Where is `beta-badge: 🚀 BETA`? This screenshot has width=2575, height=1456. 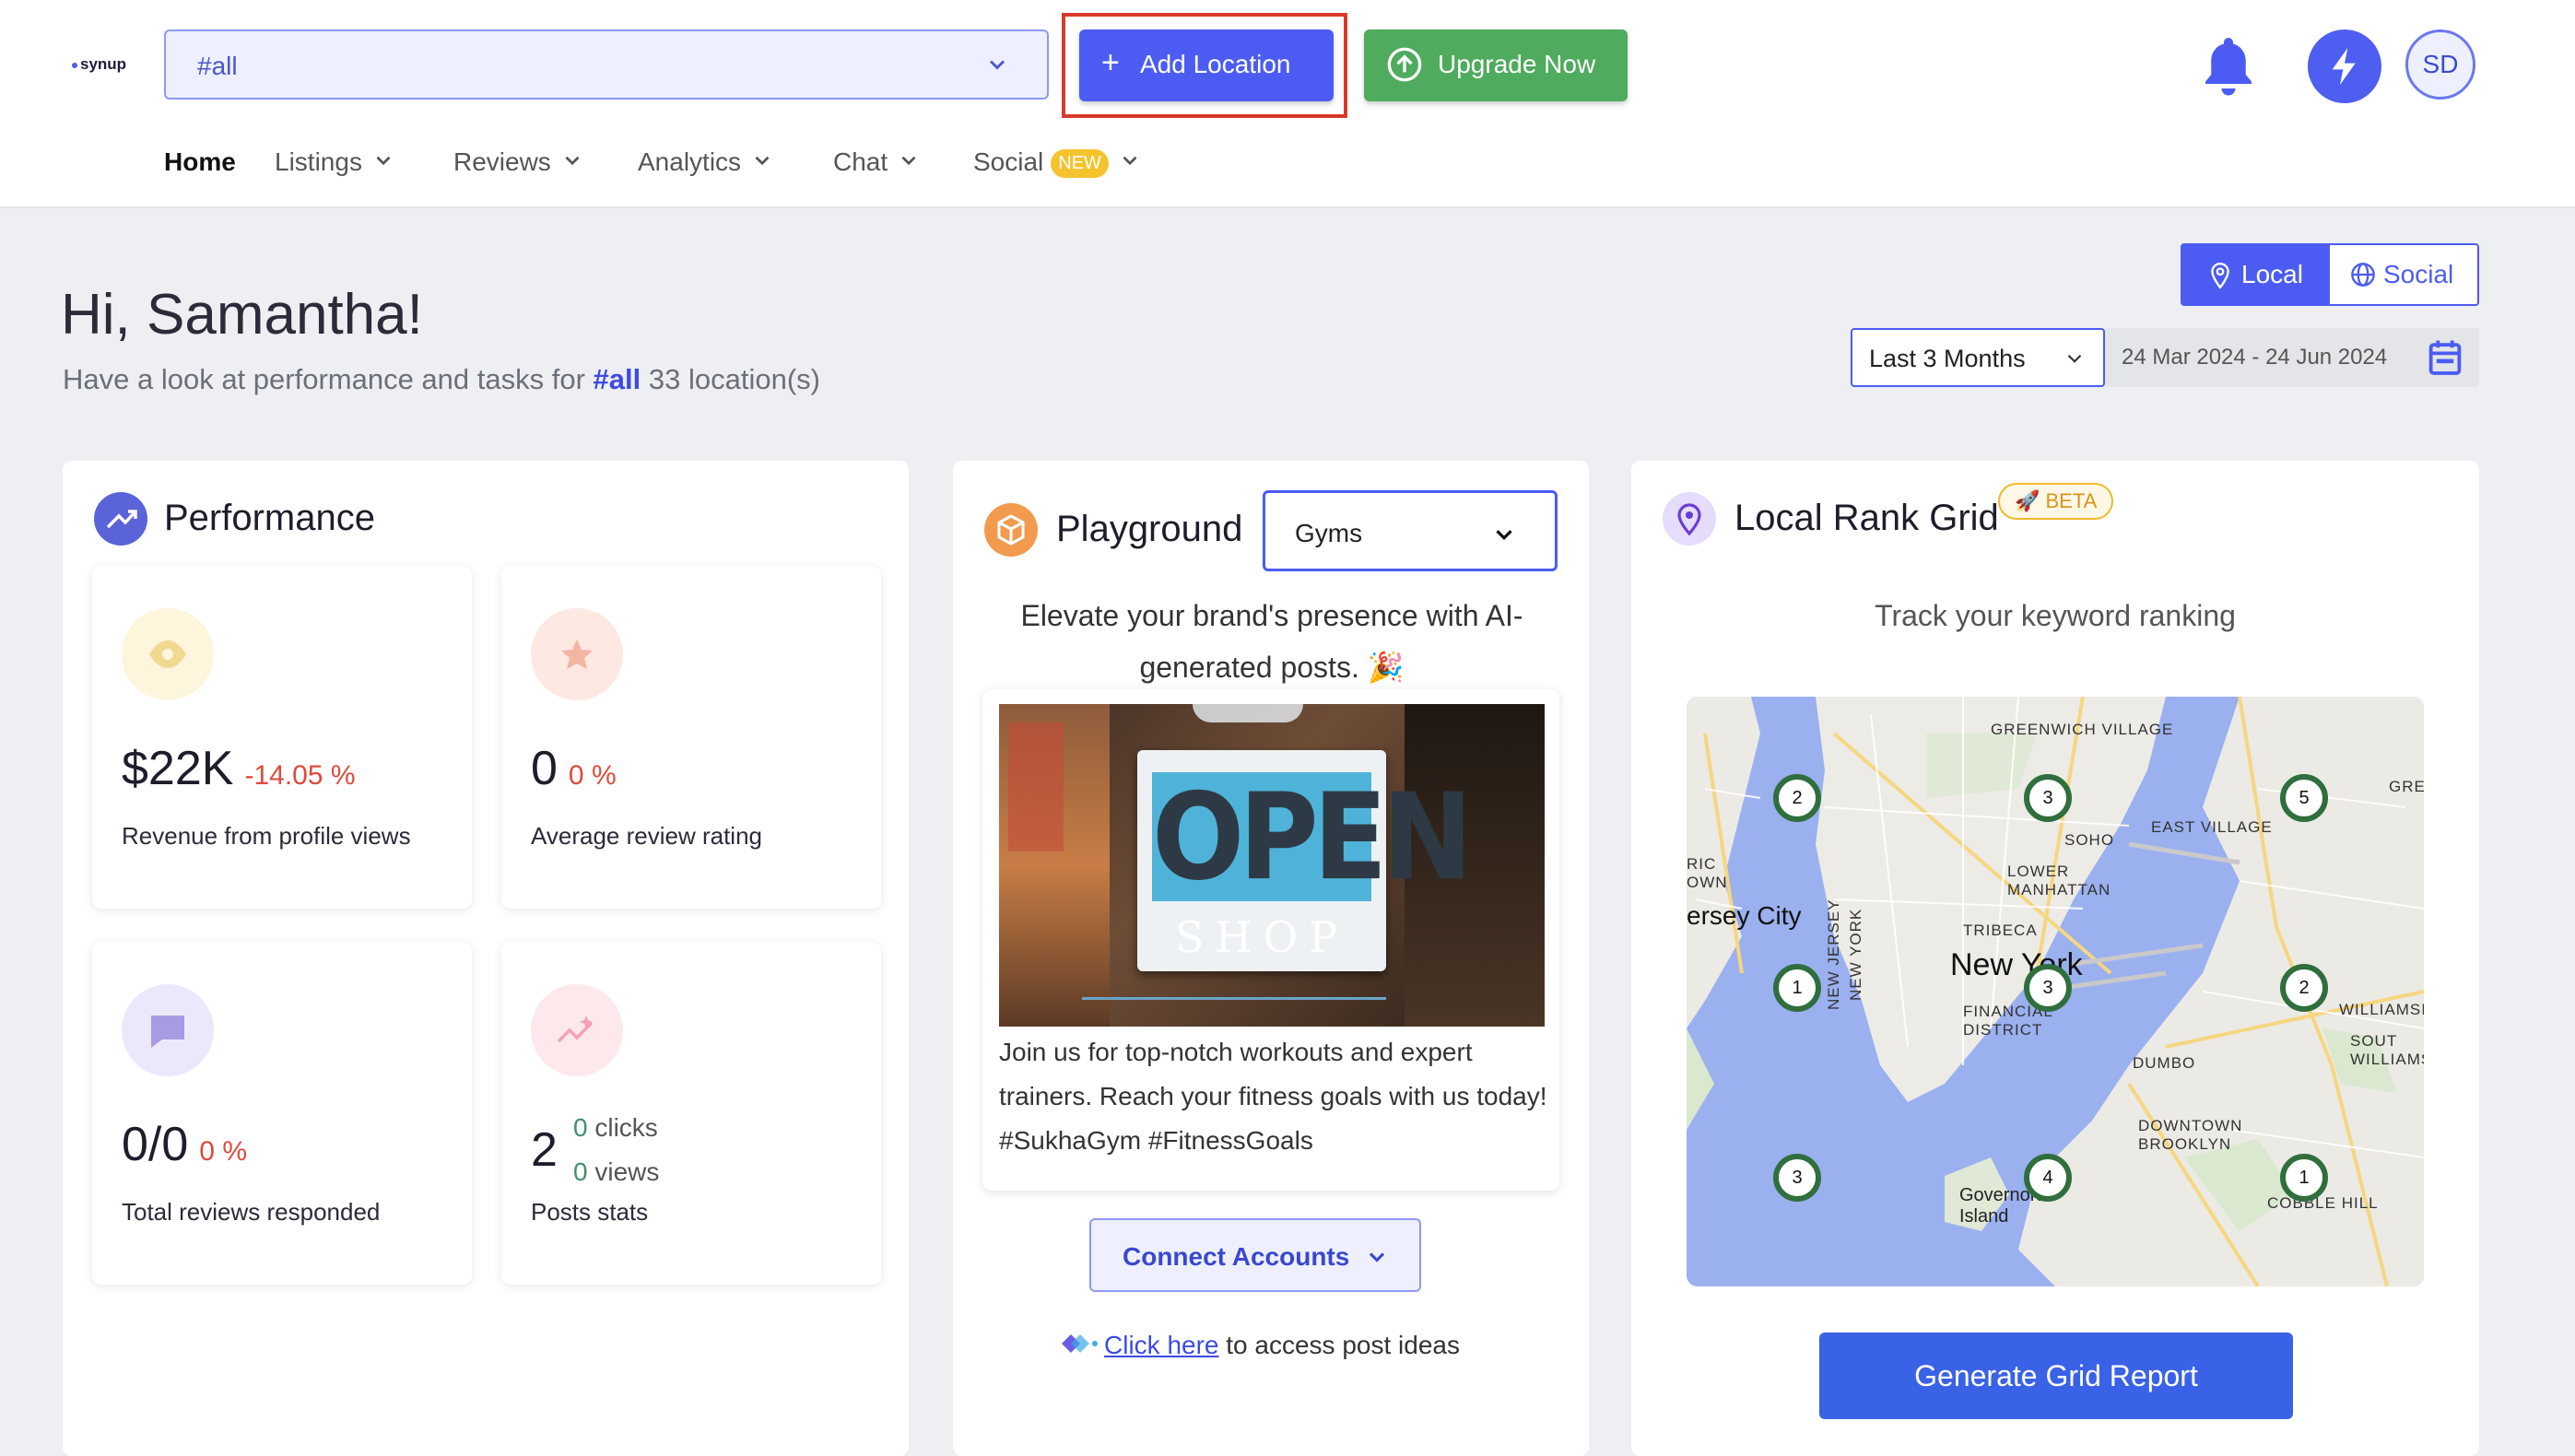 beta-badge: 🚀 BETA is located at coordinates (2056, 501).